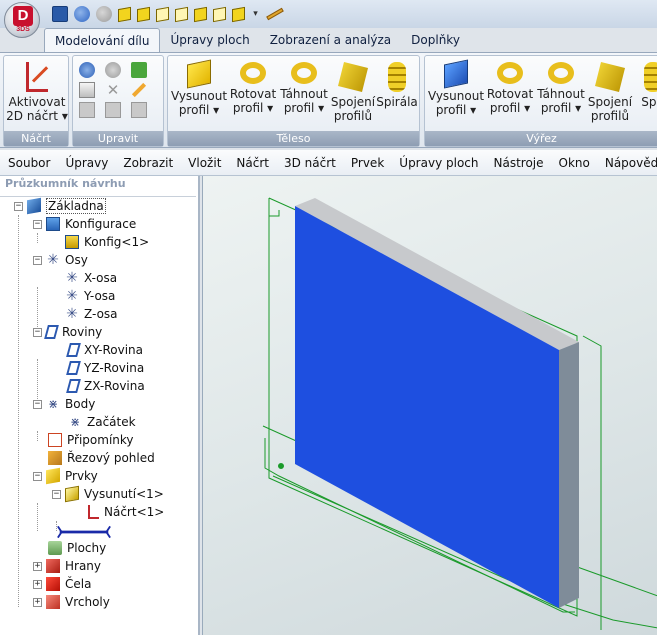  I want to click on tree-node-faces: + Čela, so click(62, 584).